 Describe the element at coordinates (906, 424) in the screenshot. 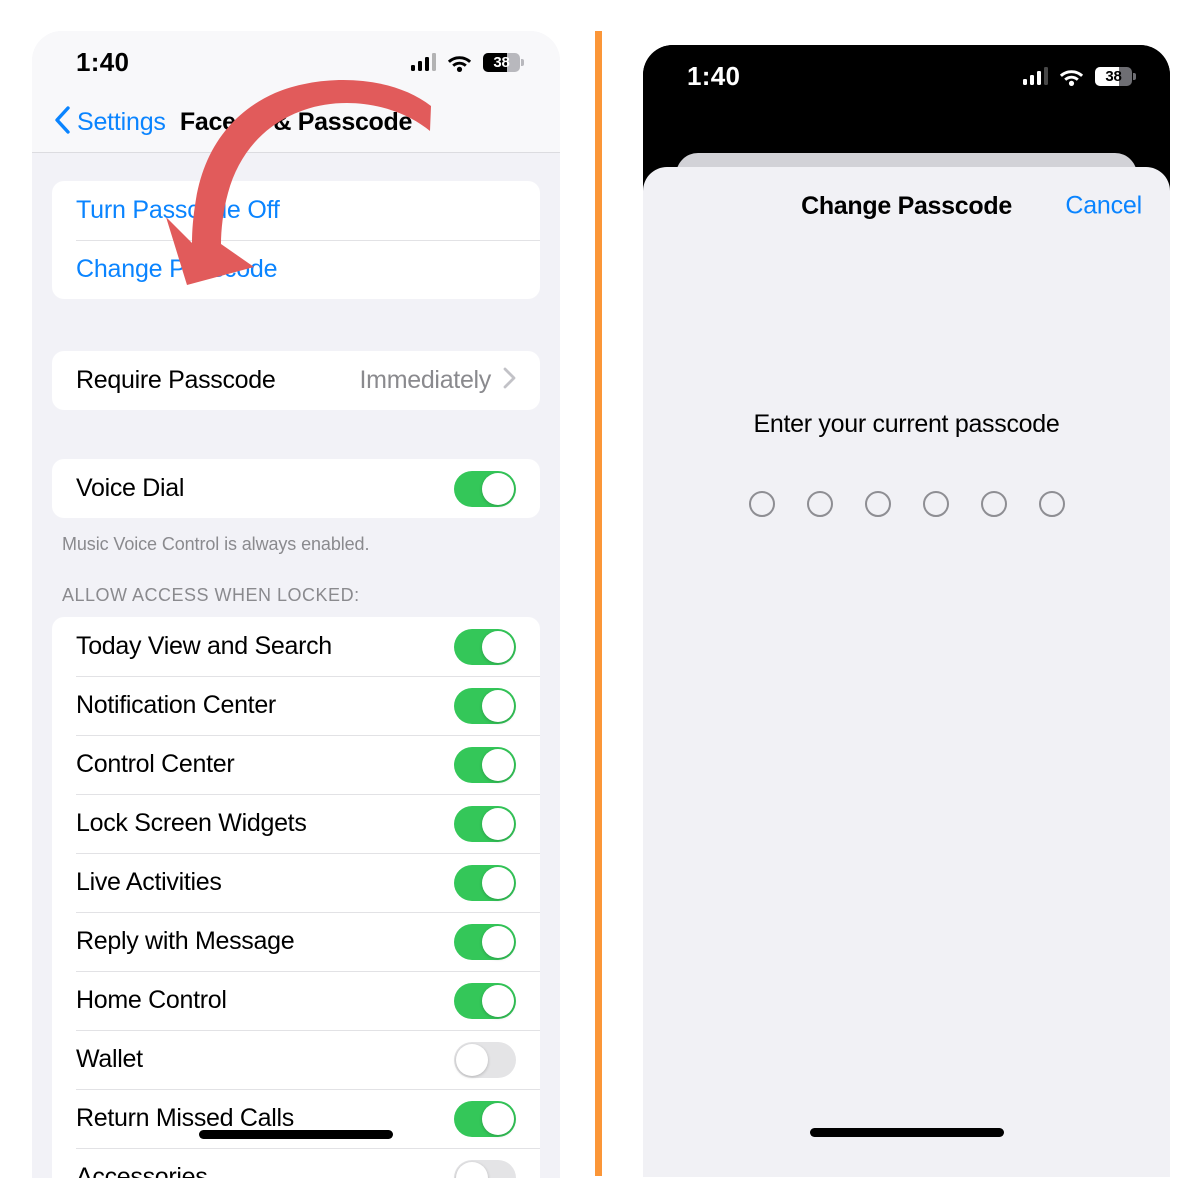

I see `passcode-prompt: Enter your current passcode` at that location.